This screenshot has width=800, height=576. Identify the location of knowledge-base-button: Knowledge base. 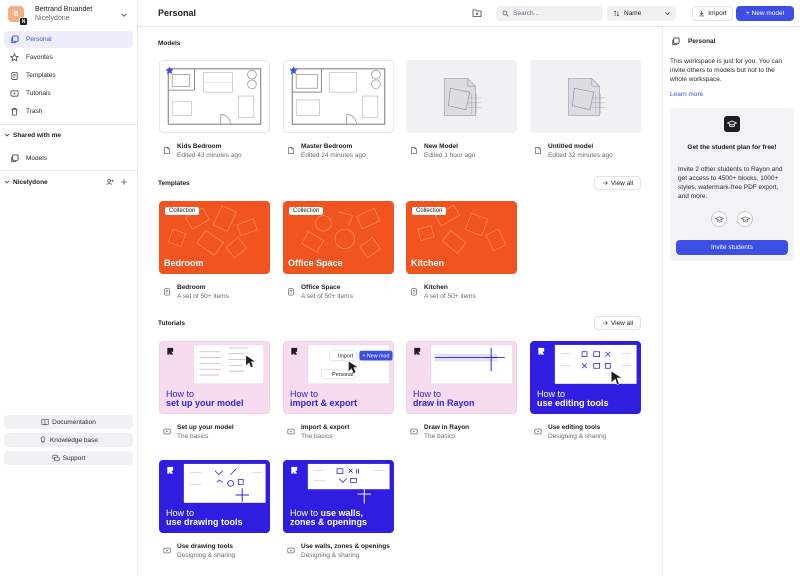
(68, 440).